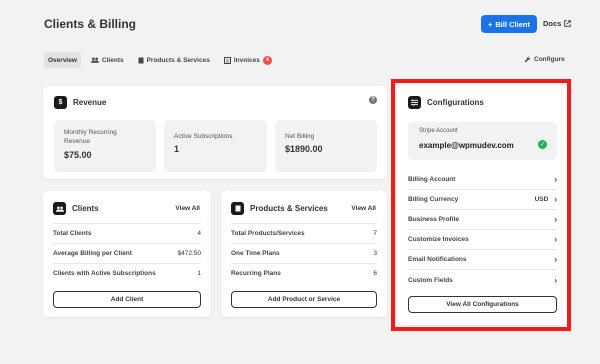  Describe the element at coordinates (187, 208) in the screenshot. I see `clients-view-all-link: View All` at that location.